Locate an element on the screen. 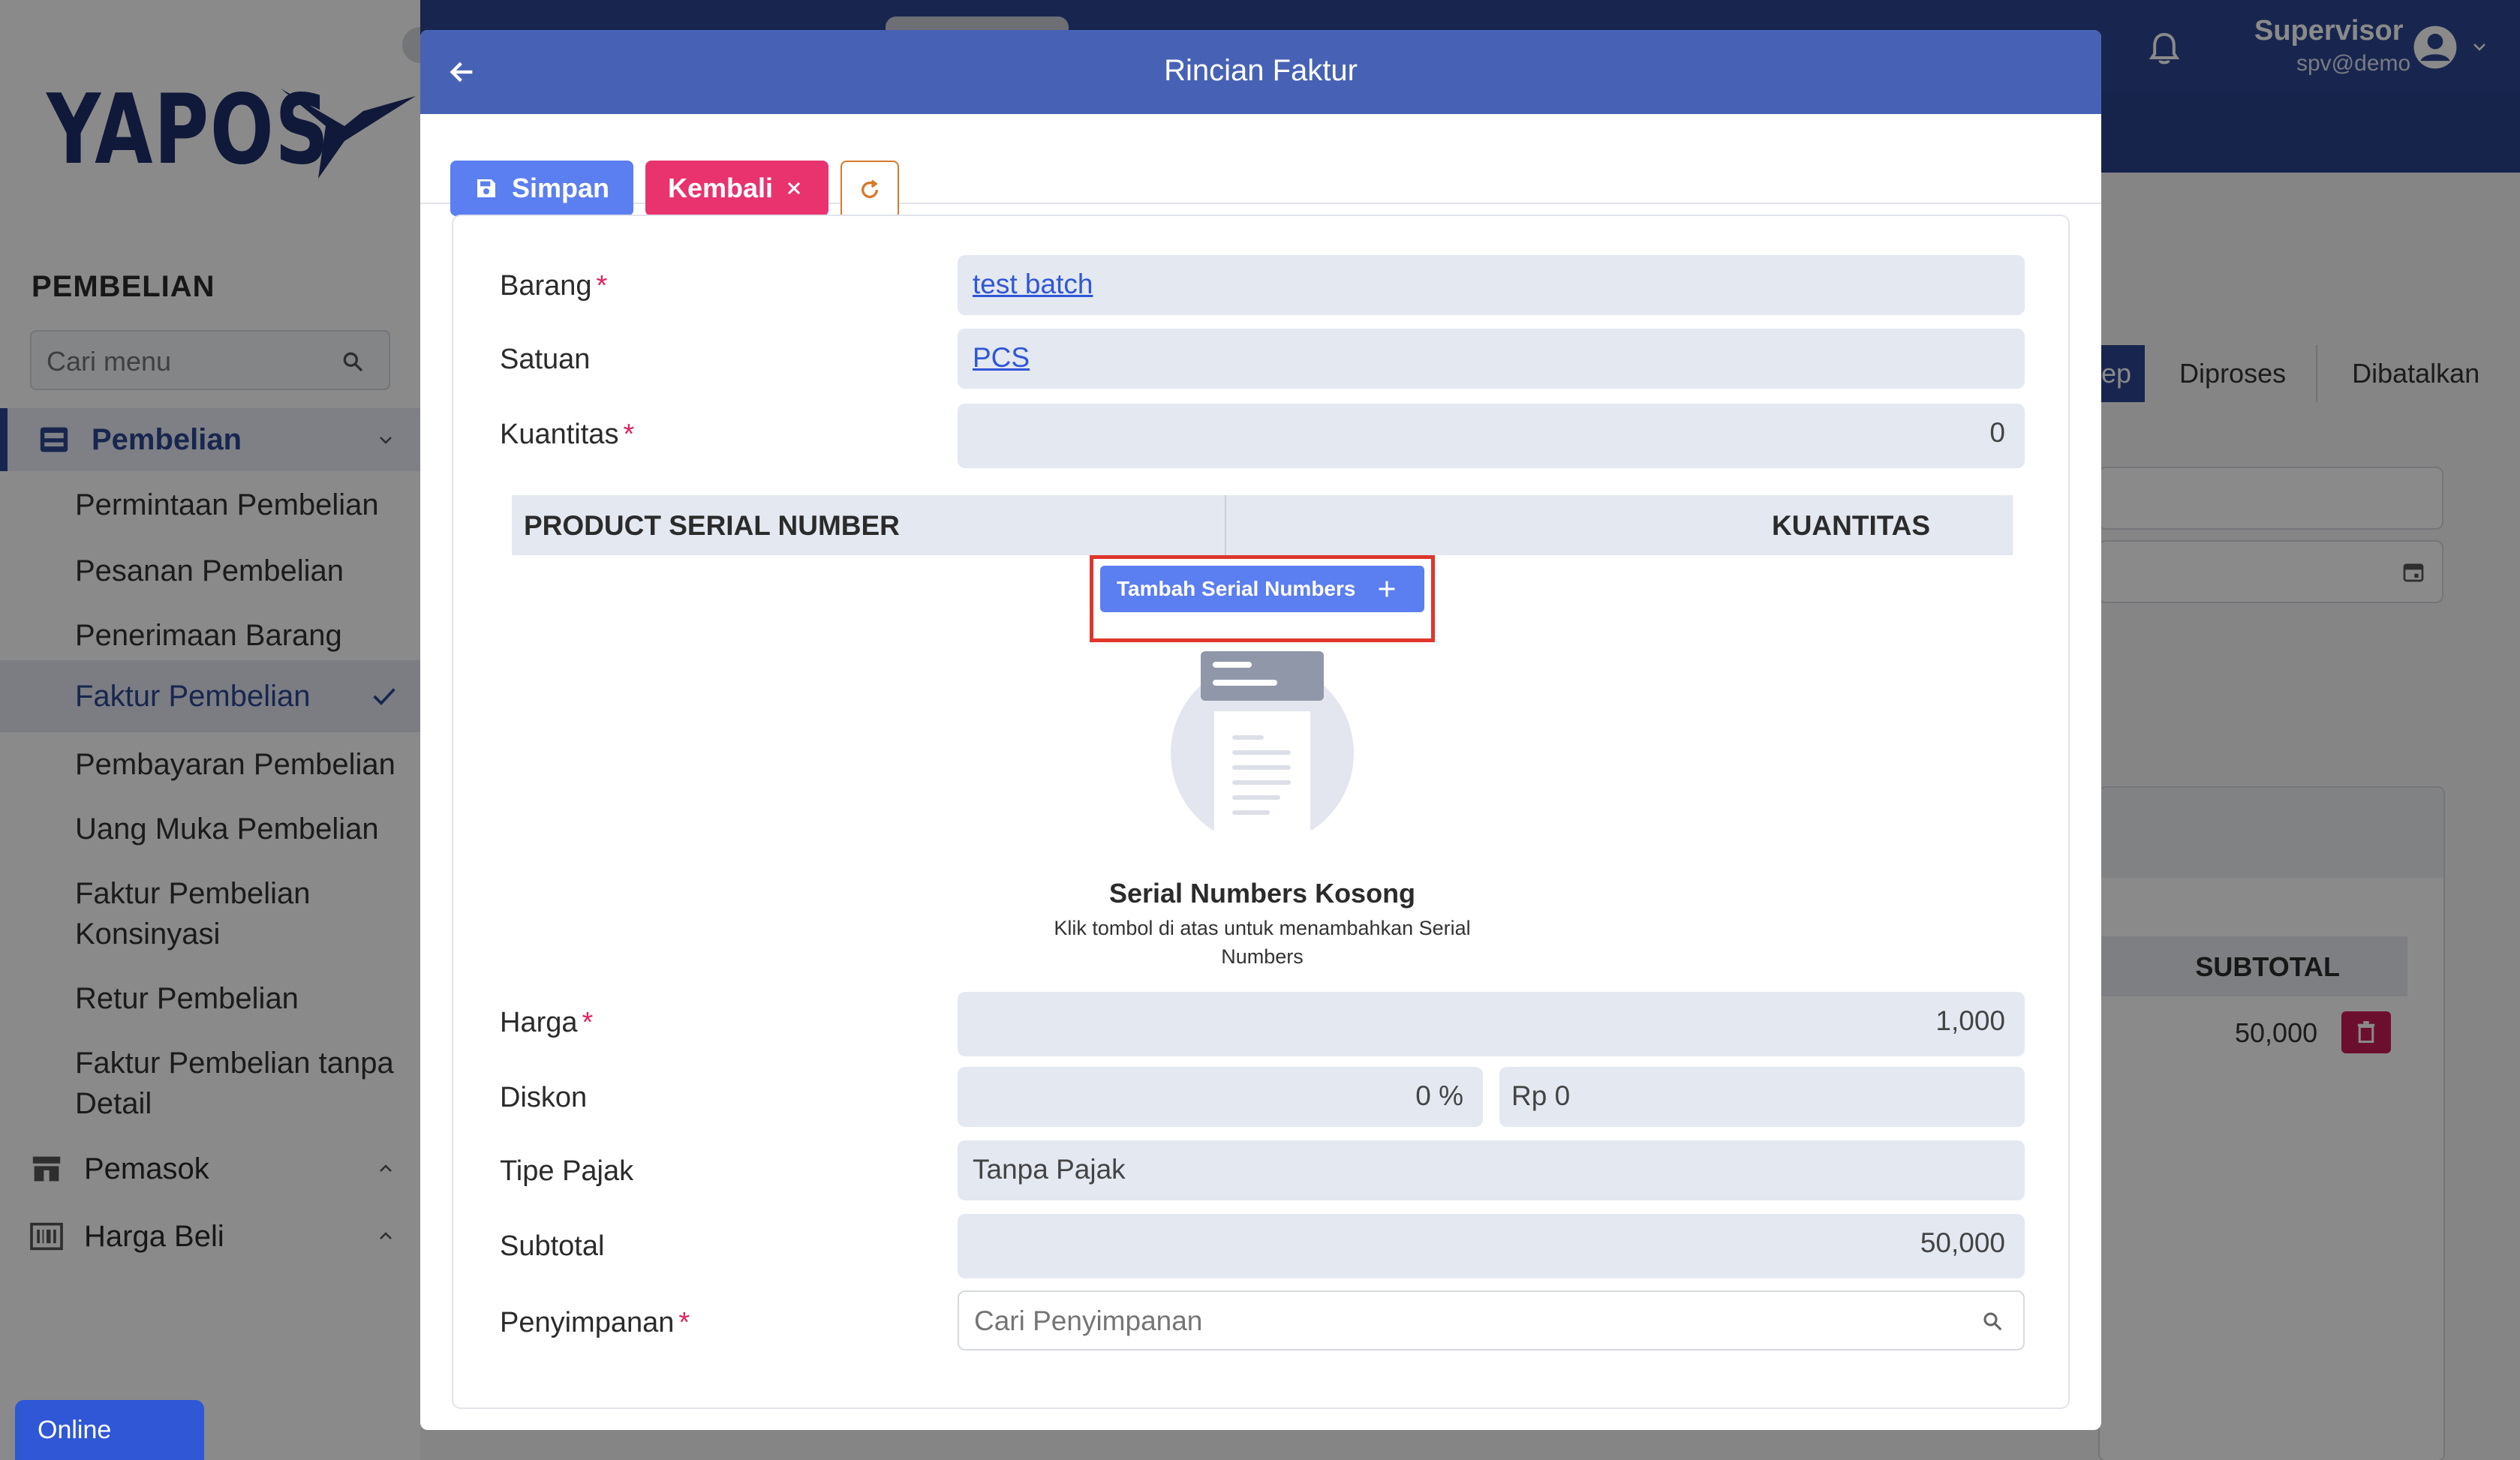 The height and width of the screenshot is (1460, 2520). kuantitas-label: Kuantitas * is located at coordinates (567, 434).